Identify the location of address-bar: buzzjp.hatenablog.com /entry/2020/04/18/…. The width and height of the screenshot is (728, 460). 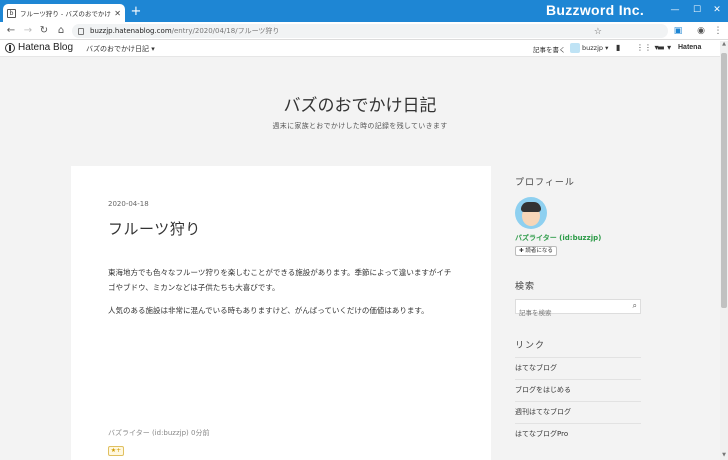
(370, 31).